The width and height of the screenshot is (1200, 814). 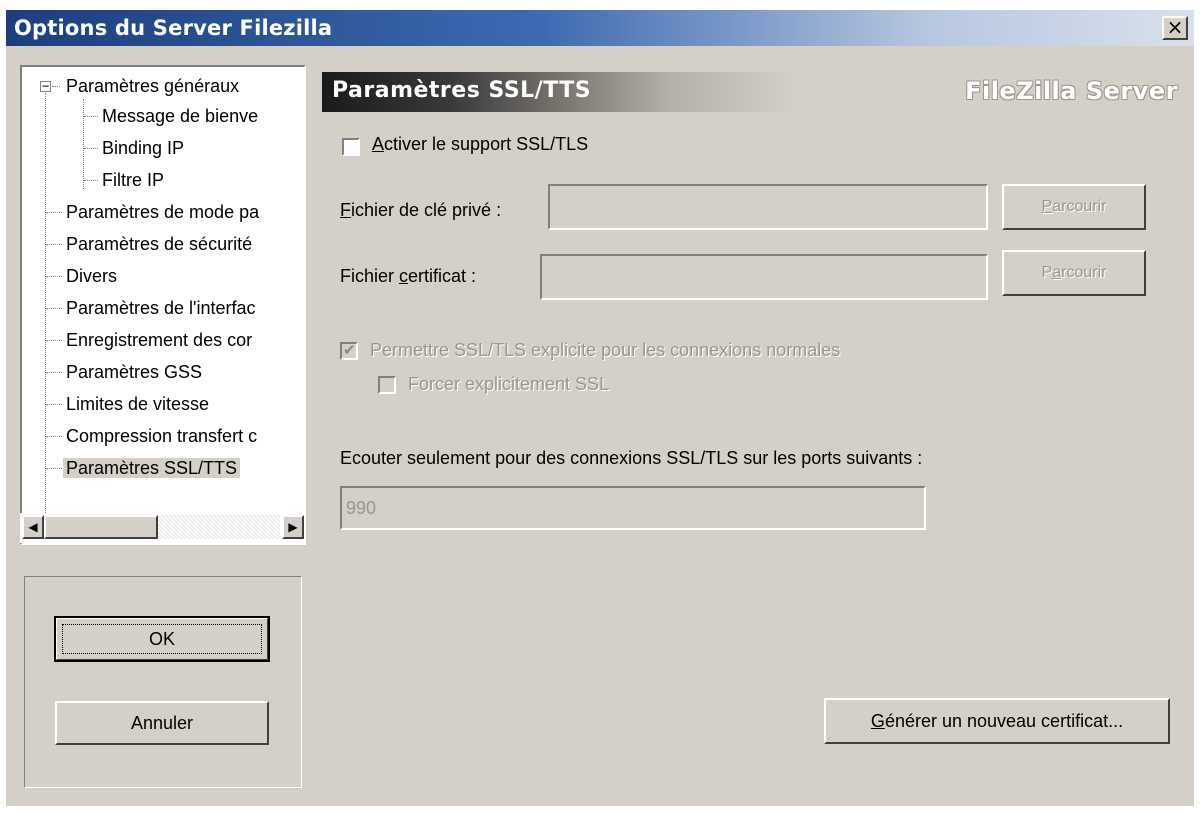 I want to click on private-key-label: Fichier de clé privé :, so click(x=421, y=210).